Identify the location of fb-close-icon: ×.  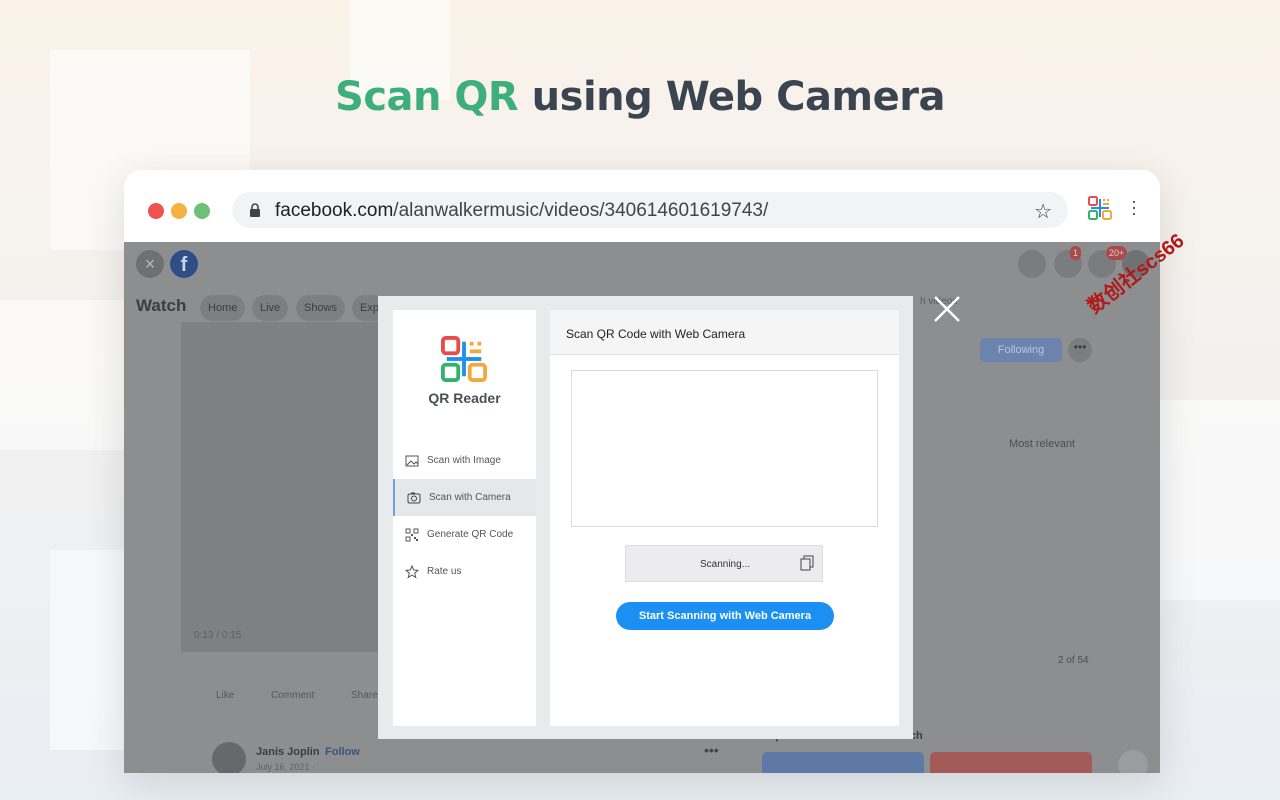
(150, 264).